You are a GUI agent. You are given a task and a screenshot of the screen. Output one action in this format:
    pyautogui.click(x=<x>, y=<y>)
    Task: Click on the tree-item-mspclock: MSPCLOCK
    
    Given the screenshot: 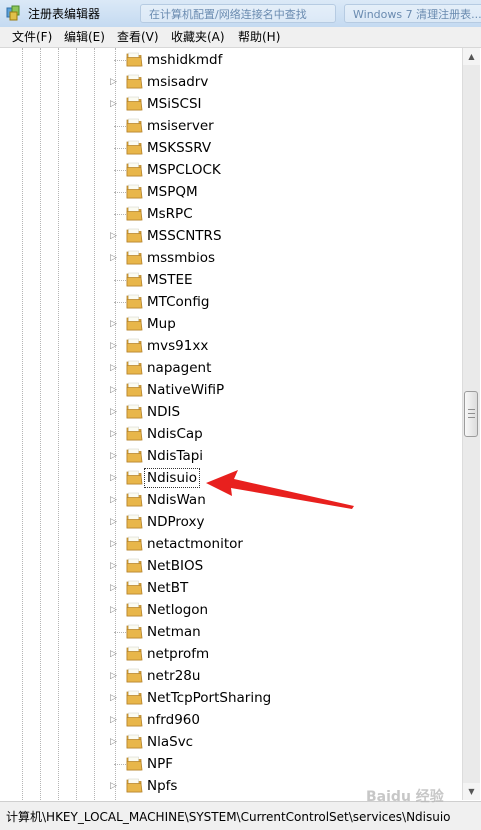 What is the action you would take?
    pyautogui.click(x=280, y=170)
    